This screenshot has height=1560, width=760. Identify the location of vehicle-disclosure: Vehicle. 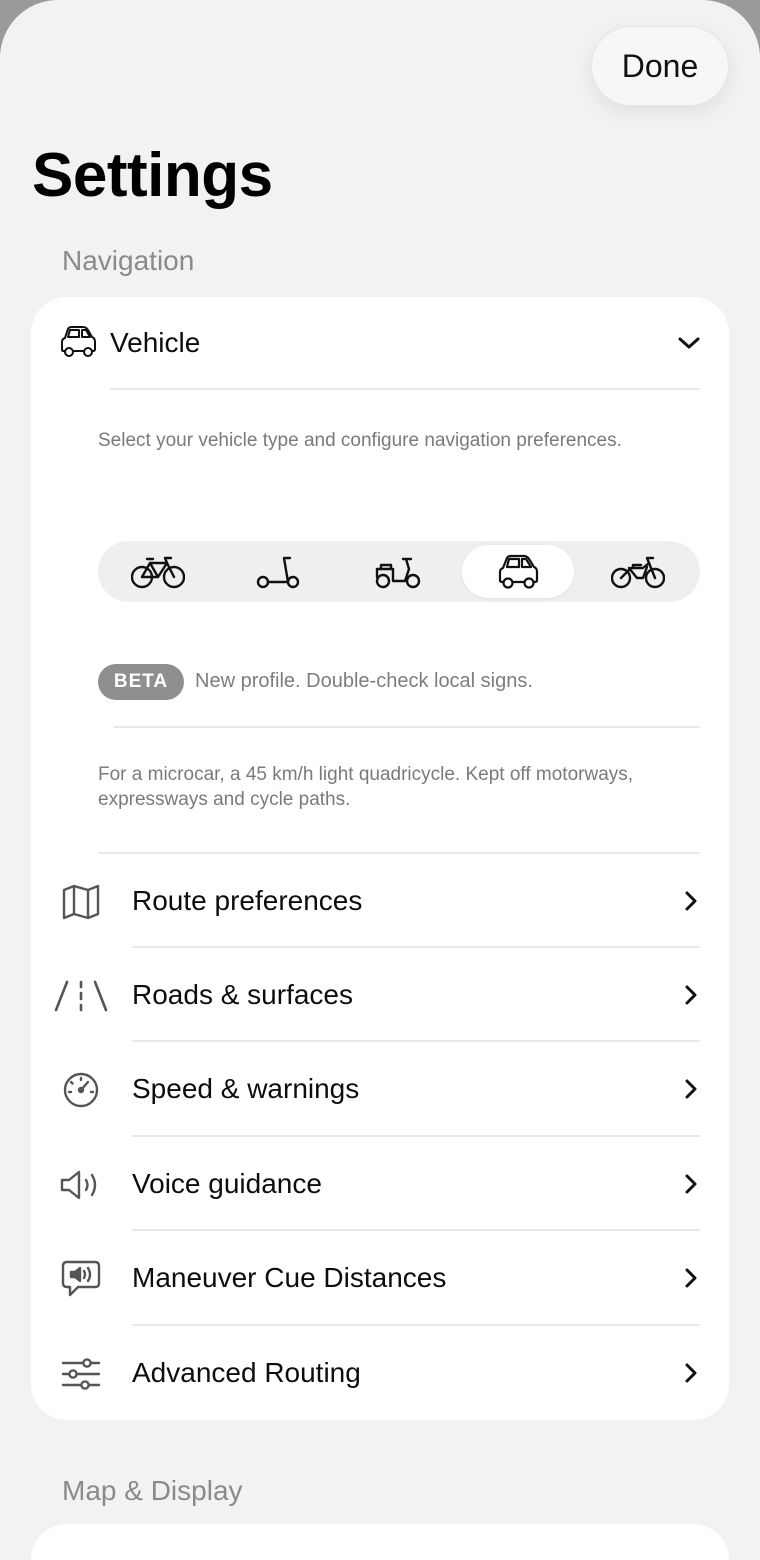
(380, 343).